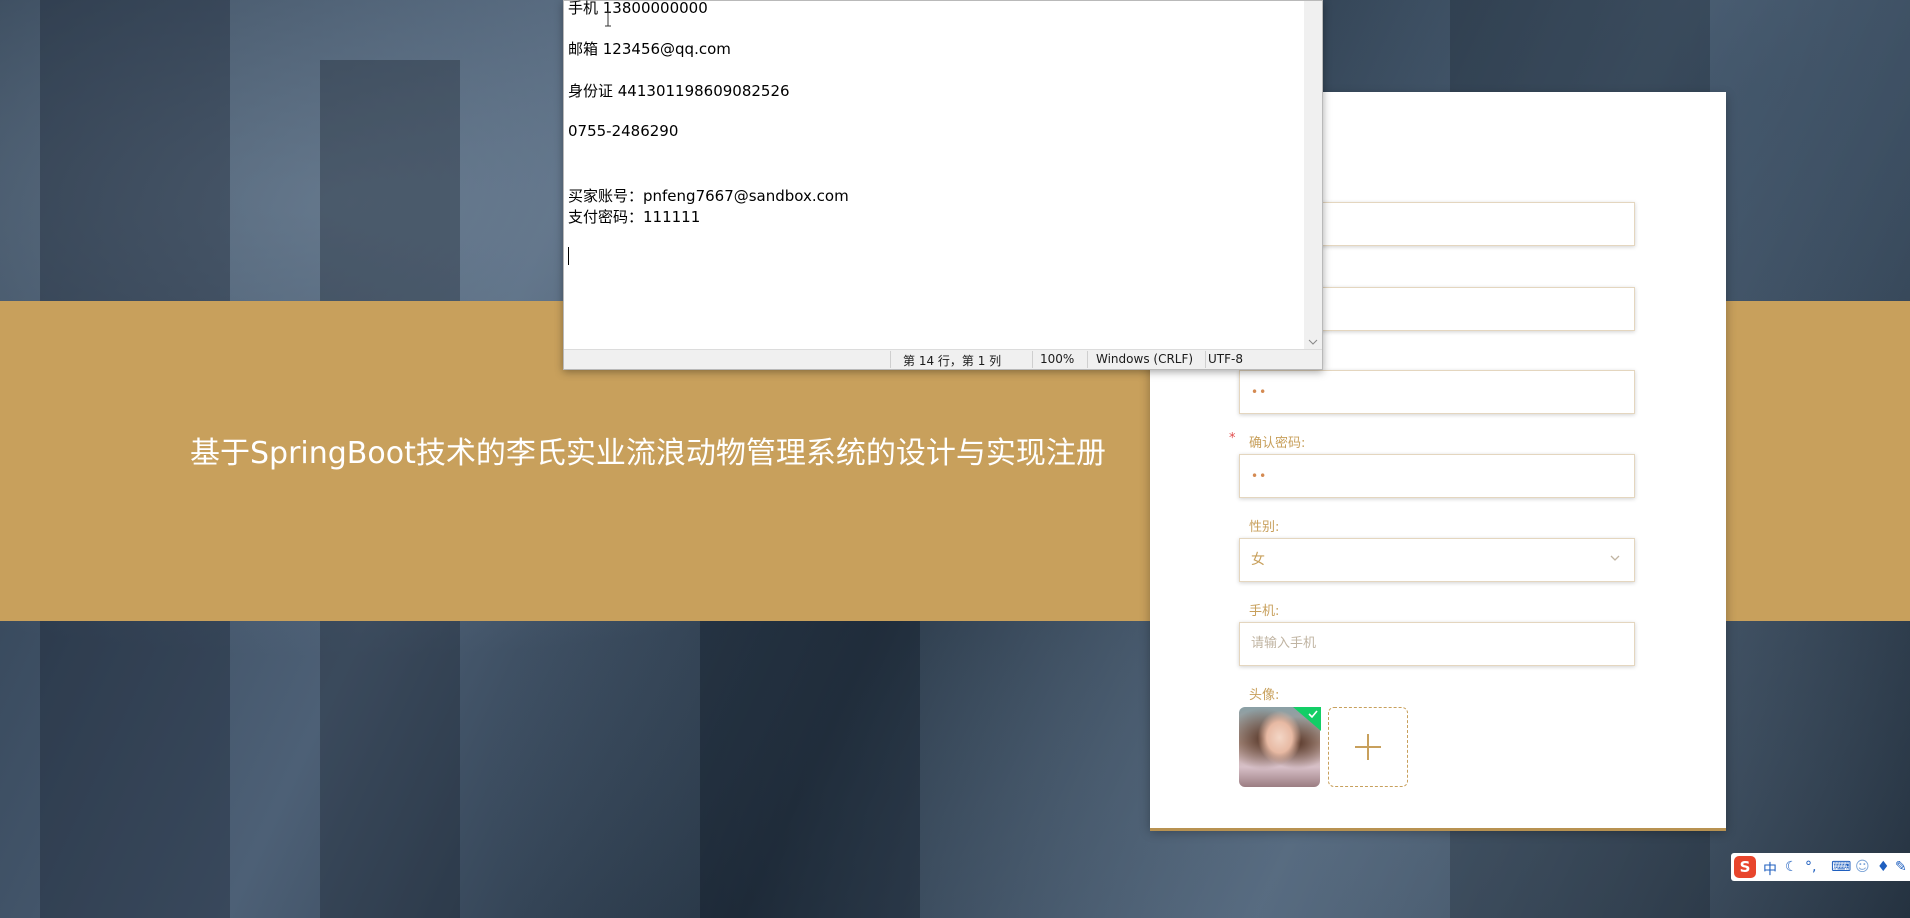 This screenshot has height=918, width=1910. What do you see at coordinates (1841, 867) in the screenshot?
I see `keyboard-icon: ⌨` at bounding box center [1841, 867].